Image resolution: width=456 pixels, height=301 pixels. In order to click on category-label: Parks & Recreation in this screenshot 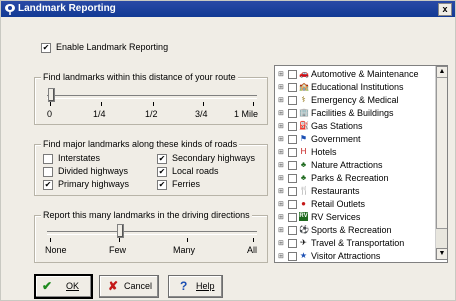, I will do `click(350, 178)`.